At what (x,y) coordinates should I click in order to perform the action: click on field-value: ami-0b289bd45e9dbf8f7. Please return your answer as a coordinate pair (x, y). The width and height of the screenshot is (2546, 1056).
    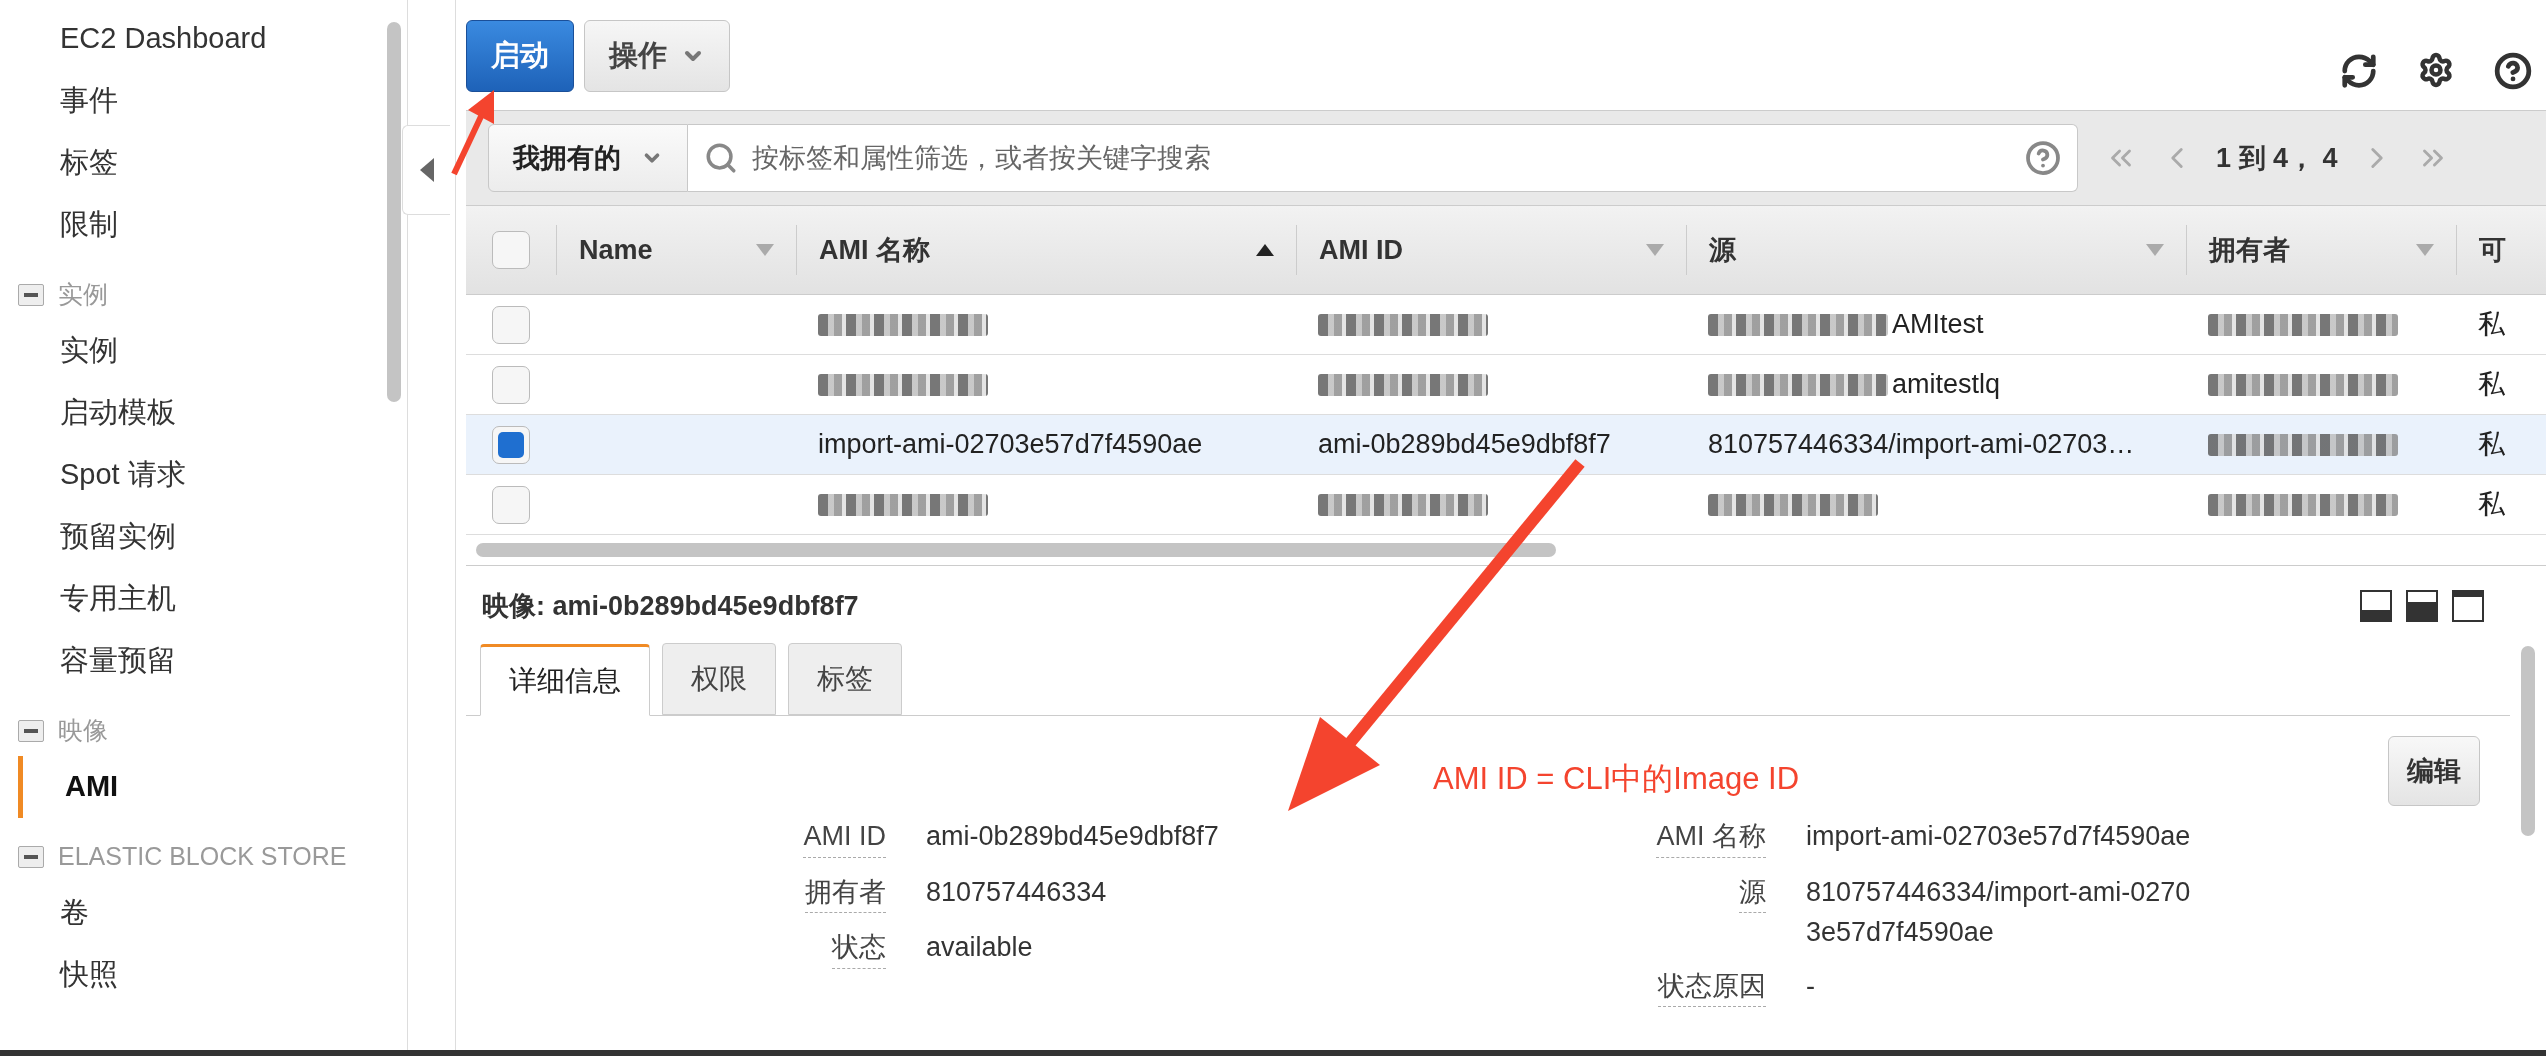
    Looking at the image, I should click on (1073, 836).